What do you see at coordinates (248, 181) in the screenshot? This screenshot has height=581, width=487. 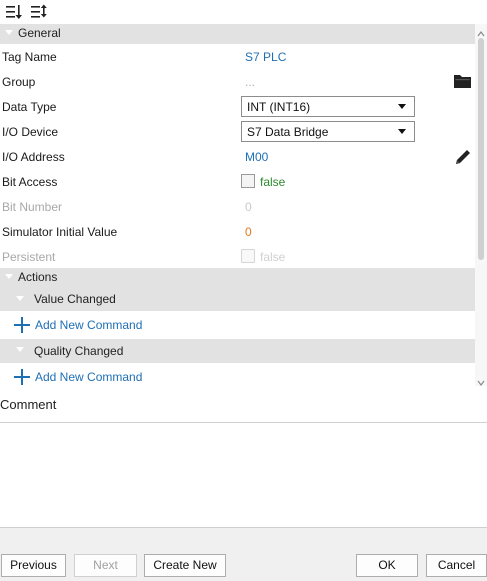 I see `bit-access-checkbox` at bounding box center [248, 181].